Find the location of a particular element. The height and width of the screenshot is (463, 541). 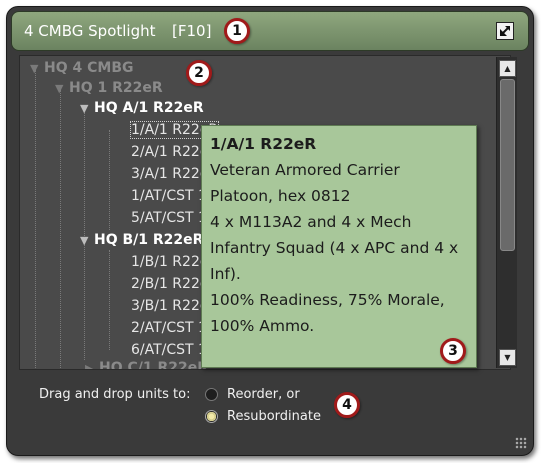

tooltip-line: Platoon, hex 0812 is located at coordinates (280, 196).